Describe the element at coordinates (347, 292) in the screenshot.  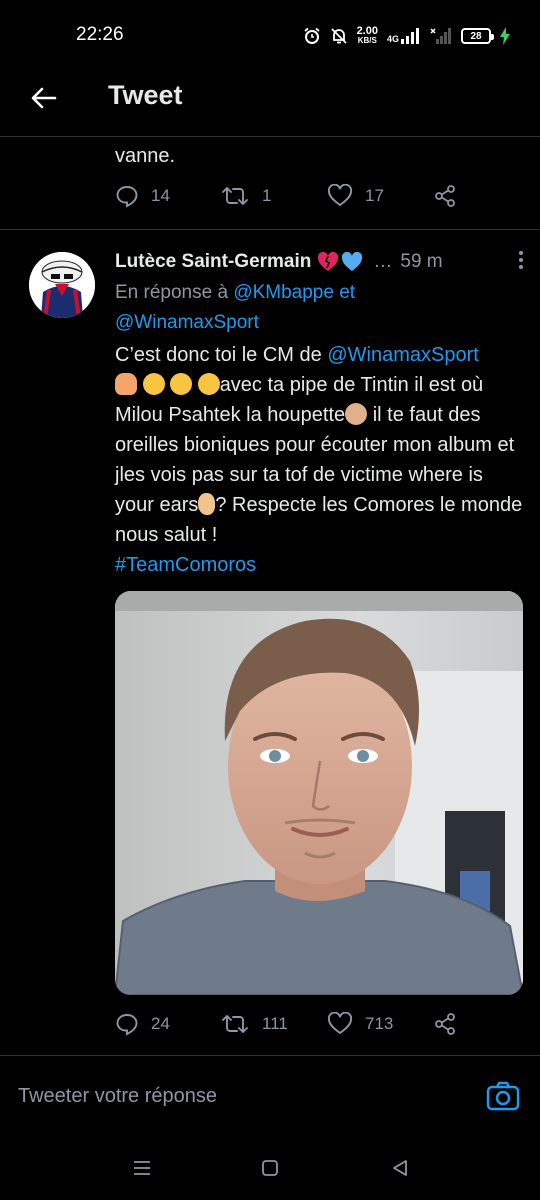
I see `reply-conjunction: et` at that location.